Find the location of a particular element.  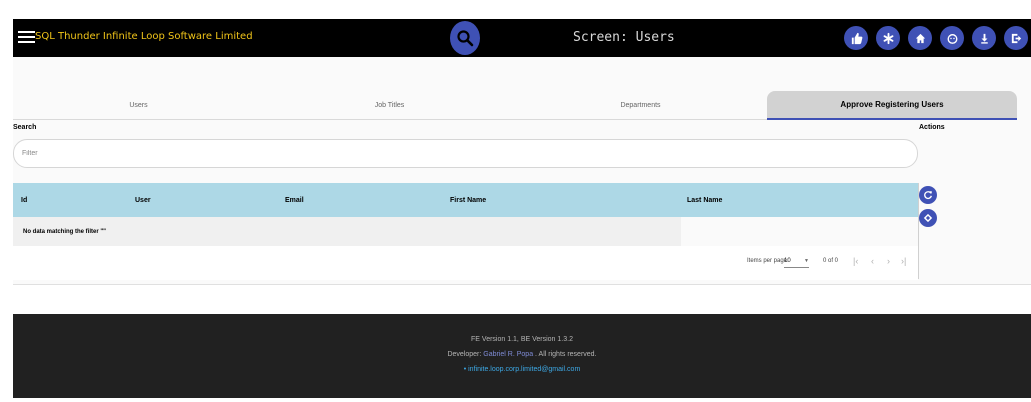

items-per-page-label: Items per page: is located at coordinates (768, 261).